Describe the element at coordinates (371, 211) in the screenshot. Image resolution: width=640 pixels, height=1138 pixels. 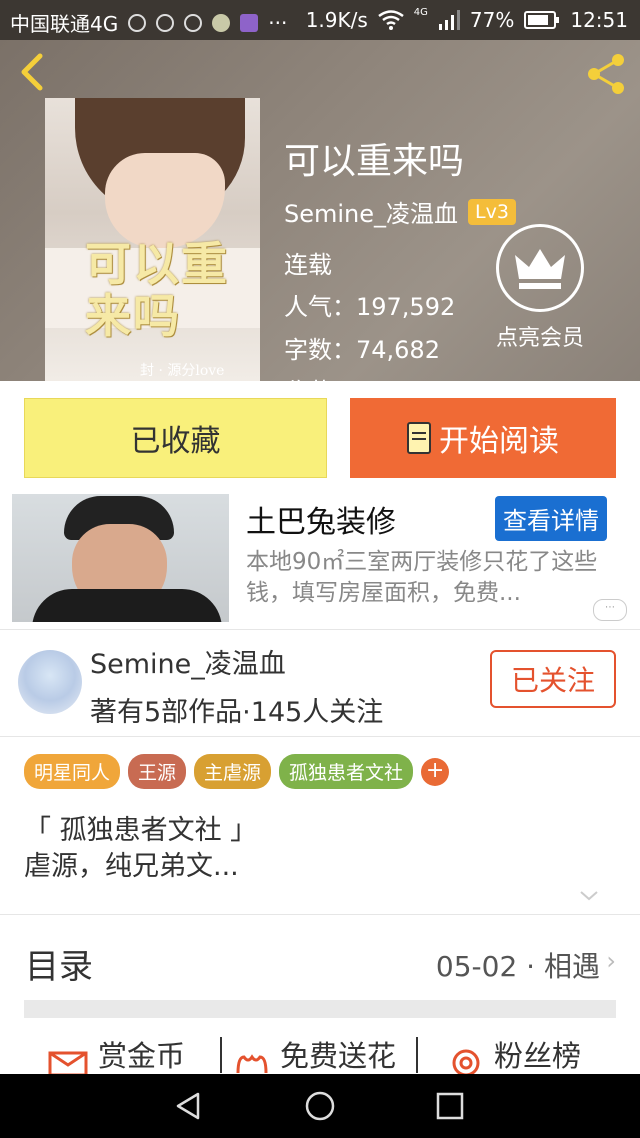
I see `author-name: Semine_凌温血` at that location.